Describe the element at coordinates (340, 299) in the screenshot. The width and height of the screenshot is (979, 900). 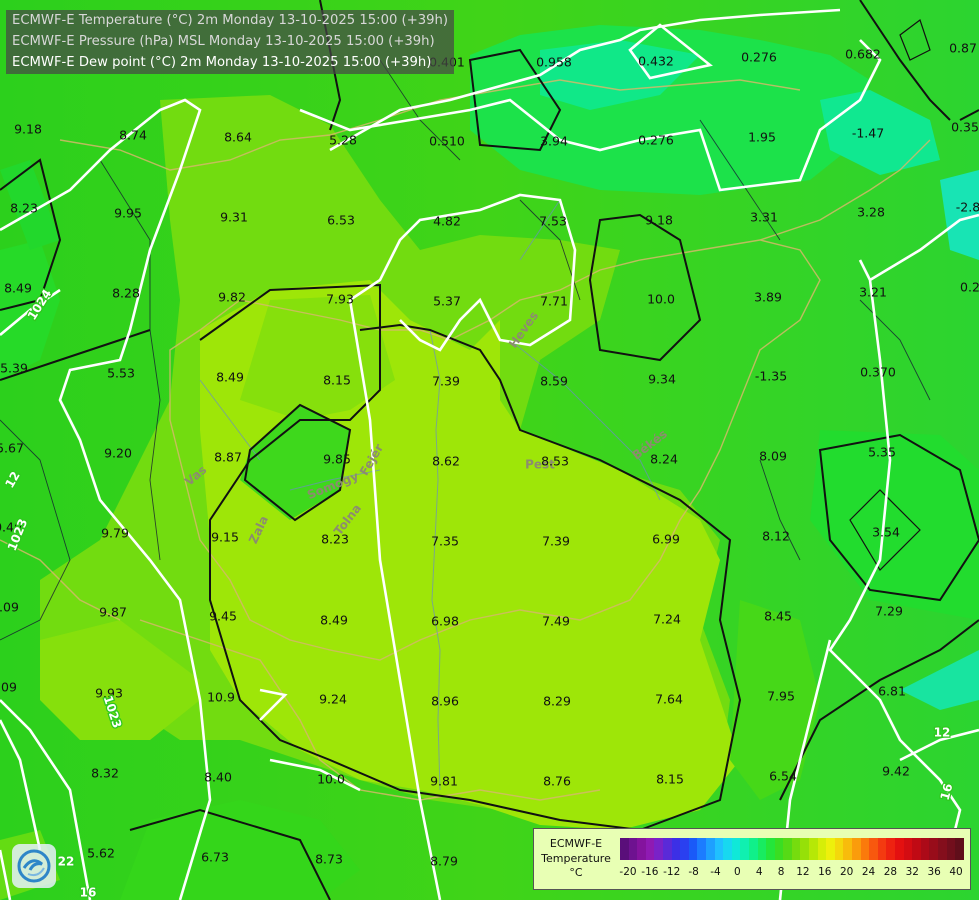
I see `dewpoint-value: 7.93` at that location.